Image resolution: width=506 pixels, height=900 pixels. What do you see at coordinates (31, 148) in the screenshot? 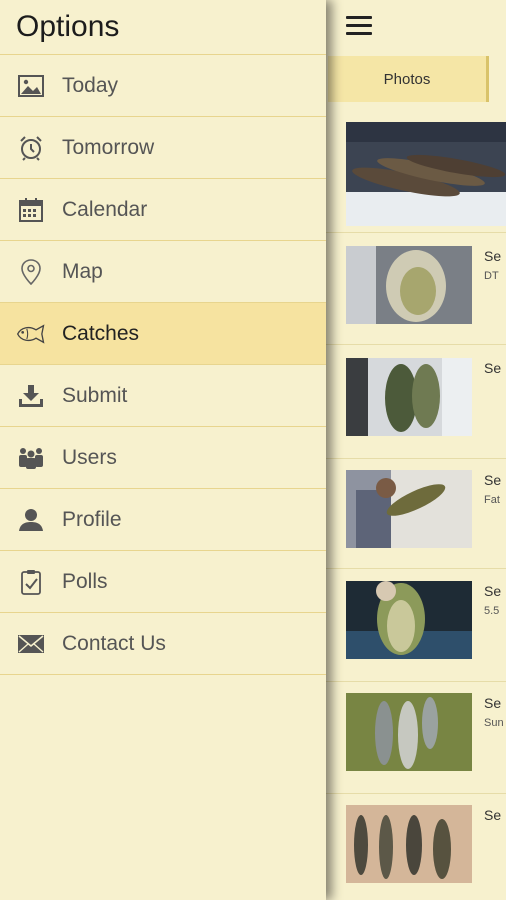
I see `alarm-clock-icon` at bounding box center [31, 148].